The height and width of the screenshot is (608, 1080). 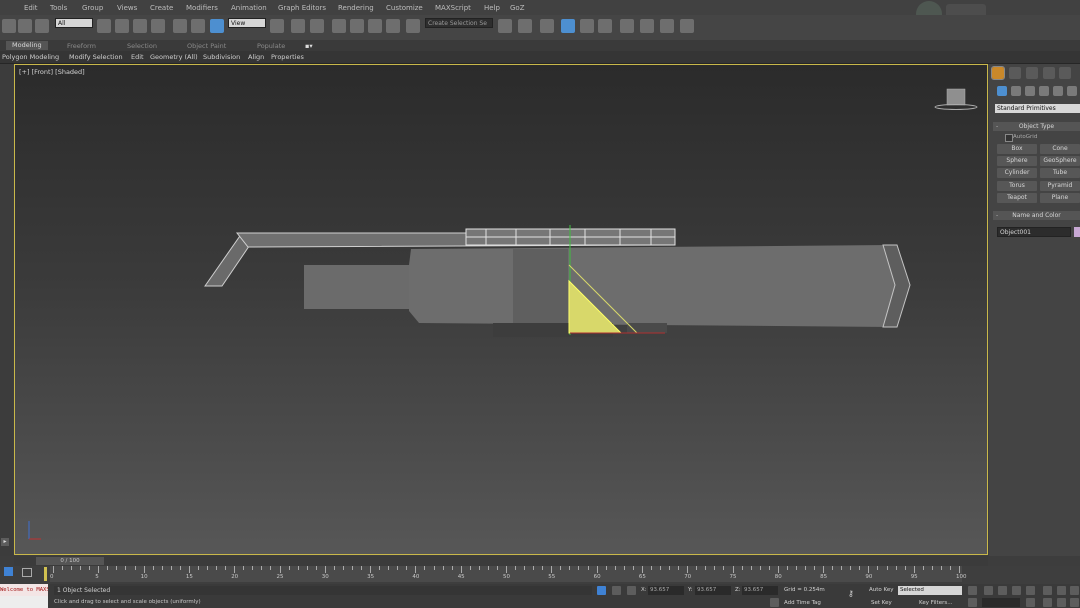 What do you see at coordinates (601, 590) in the screenshot?
I see `isolate-selection-icon` at bounding box center [601, 590].